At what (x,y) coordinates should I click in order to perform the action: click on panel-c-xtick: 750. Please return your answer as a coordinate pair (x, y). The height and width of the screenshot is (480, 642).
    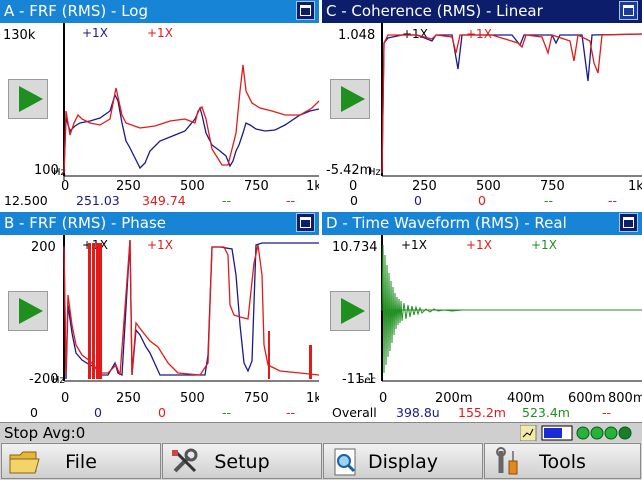
    Looking at the image, I should click on (552, 186).